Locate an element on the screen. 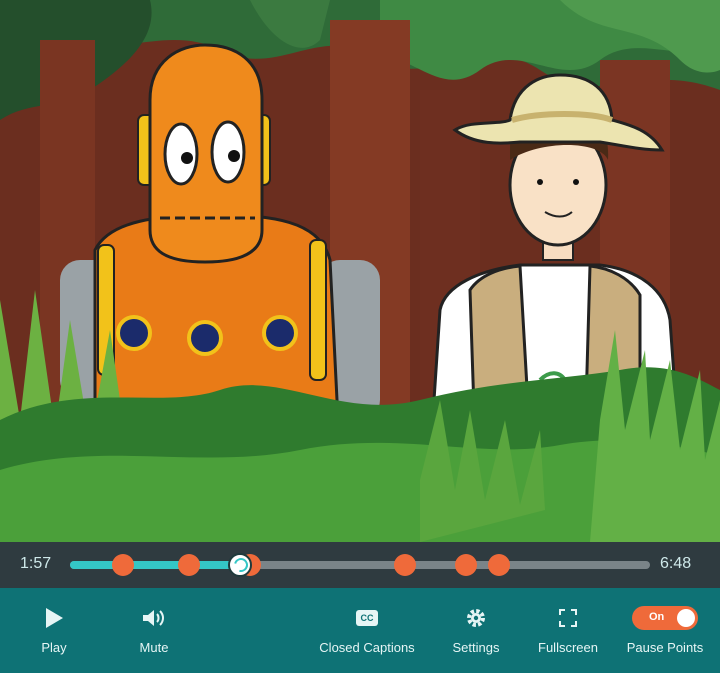  pause-points-toggle-text: On is located at coordinates (657, 617).